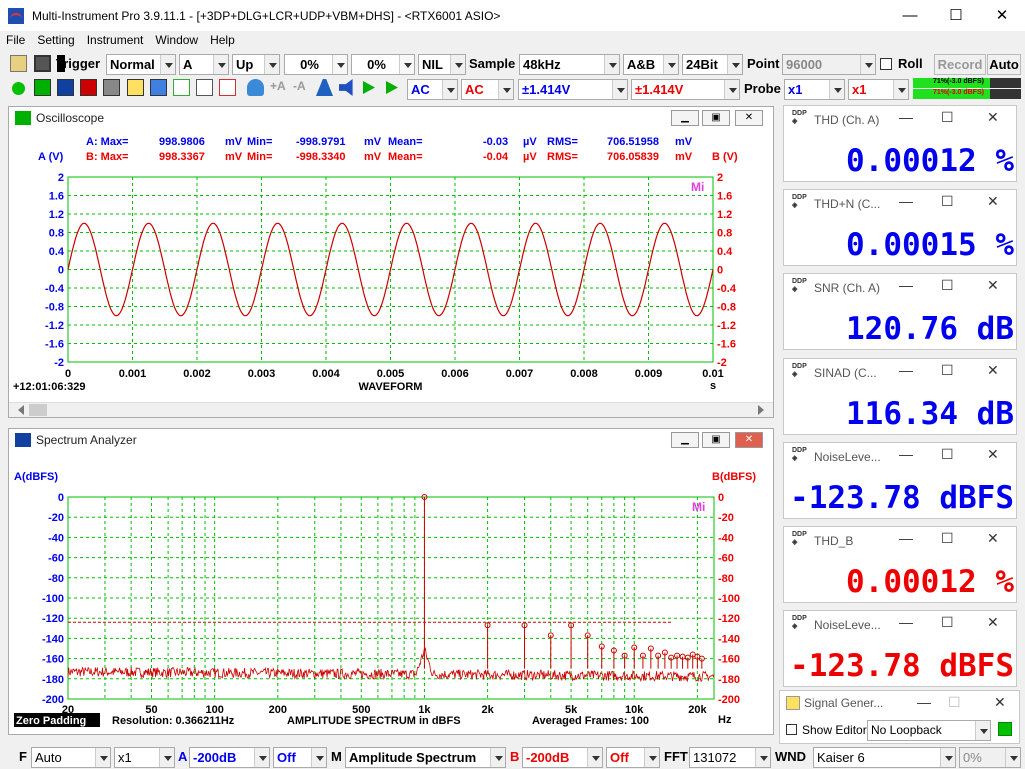 The width and height of the screenshot is (1025, 769). What do you see at coordinates (425, 757) in the screenshot?
I see `measurement-select: Amplitude Spectrum` at bounding box center [425, 757].